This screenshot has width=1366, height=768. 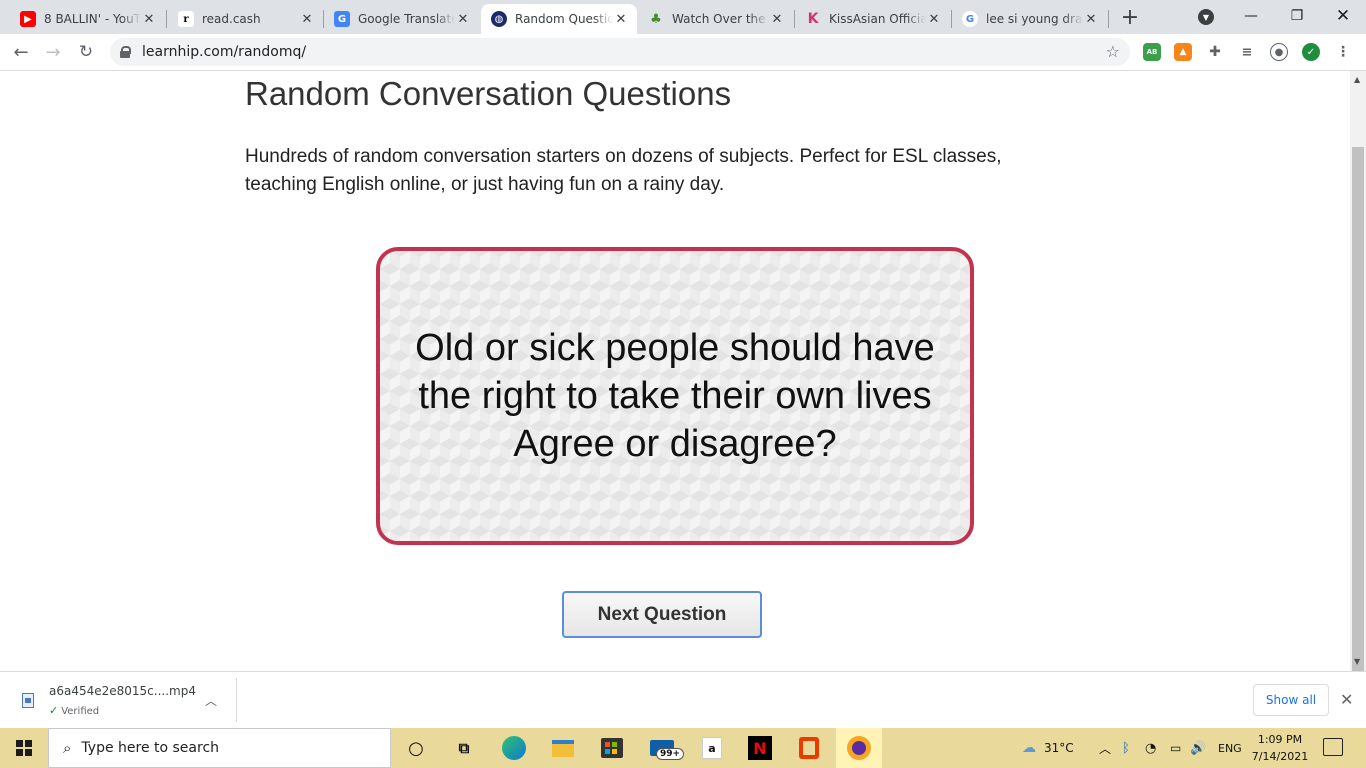 I want to click on cortana-icon: ○, so click(x=416, y=748).